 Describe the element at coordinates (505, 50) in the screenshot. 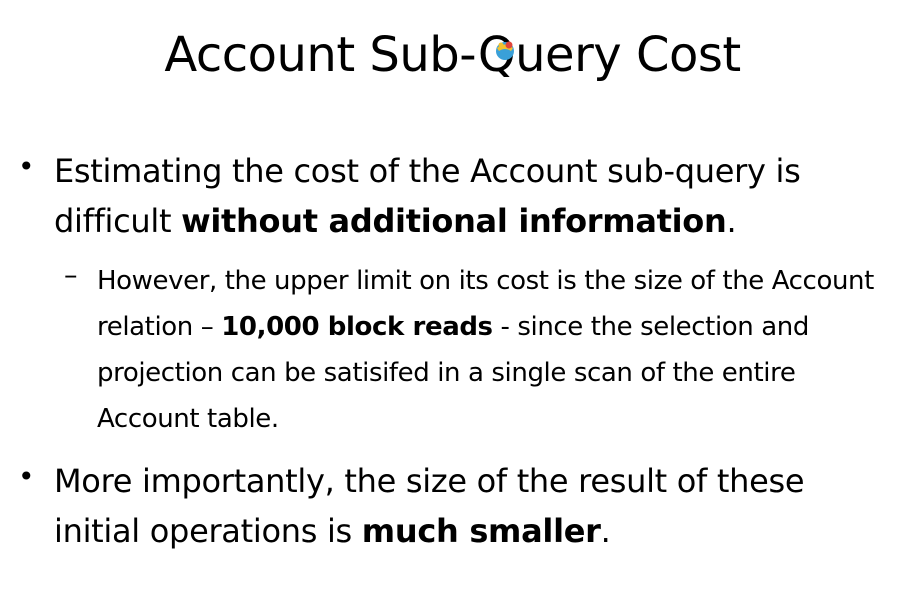

I see `paint-bucket-icon` at that location.